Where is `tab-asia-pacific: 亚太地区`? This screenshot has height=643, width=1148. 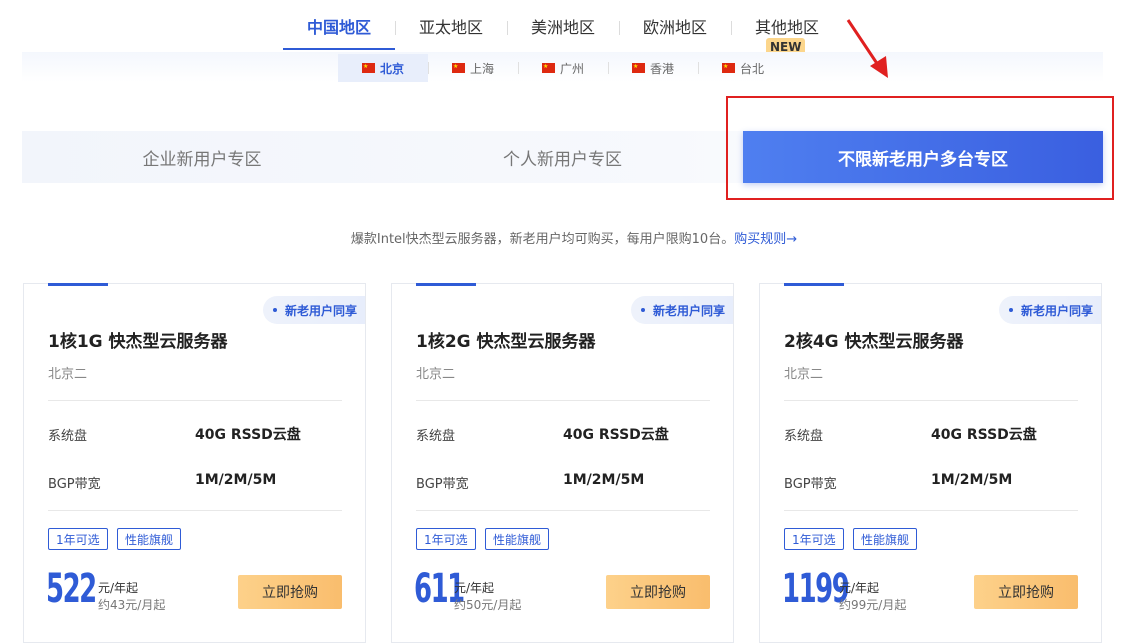 tab-asia-pacific: 亚太地区 is located at coordinates (451, 32).